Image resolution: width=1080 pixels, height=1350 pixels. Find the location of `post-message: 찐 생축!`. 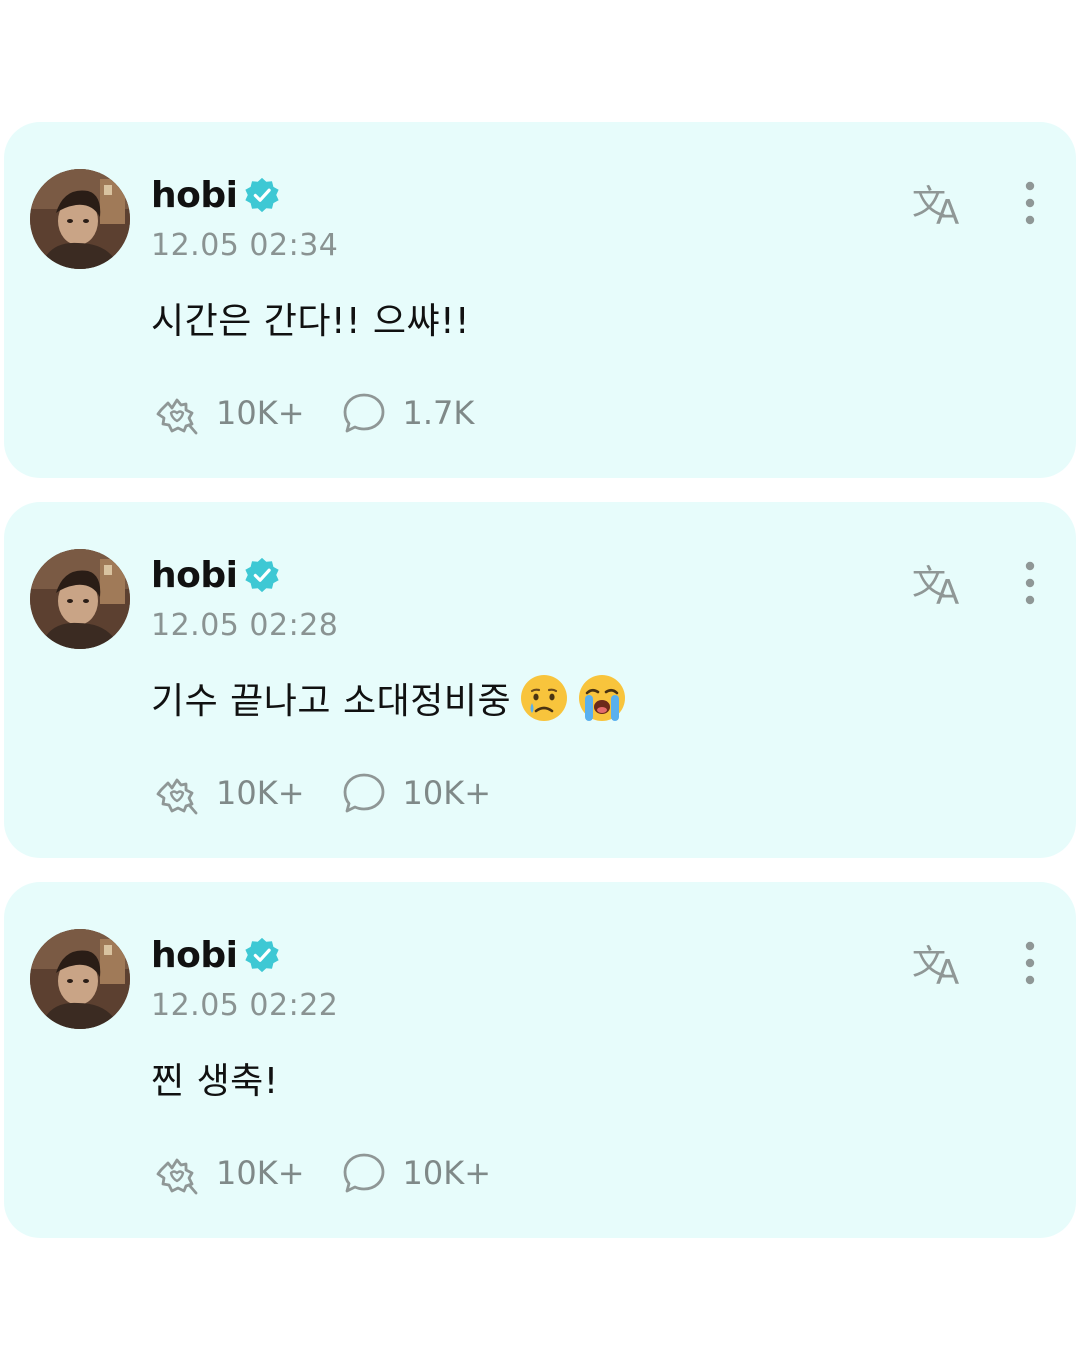

post-message: 찐 생축! is located at coordinates (215, 1078).